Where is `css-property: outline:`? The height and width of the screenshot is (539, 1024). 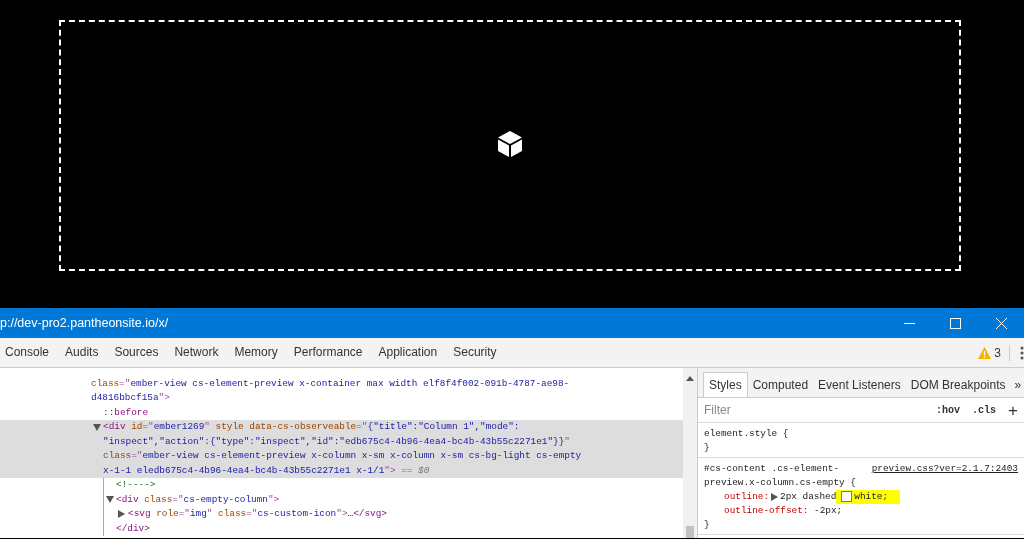
css-property: outline: is located at coordinates (746, 497).